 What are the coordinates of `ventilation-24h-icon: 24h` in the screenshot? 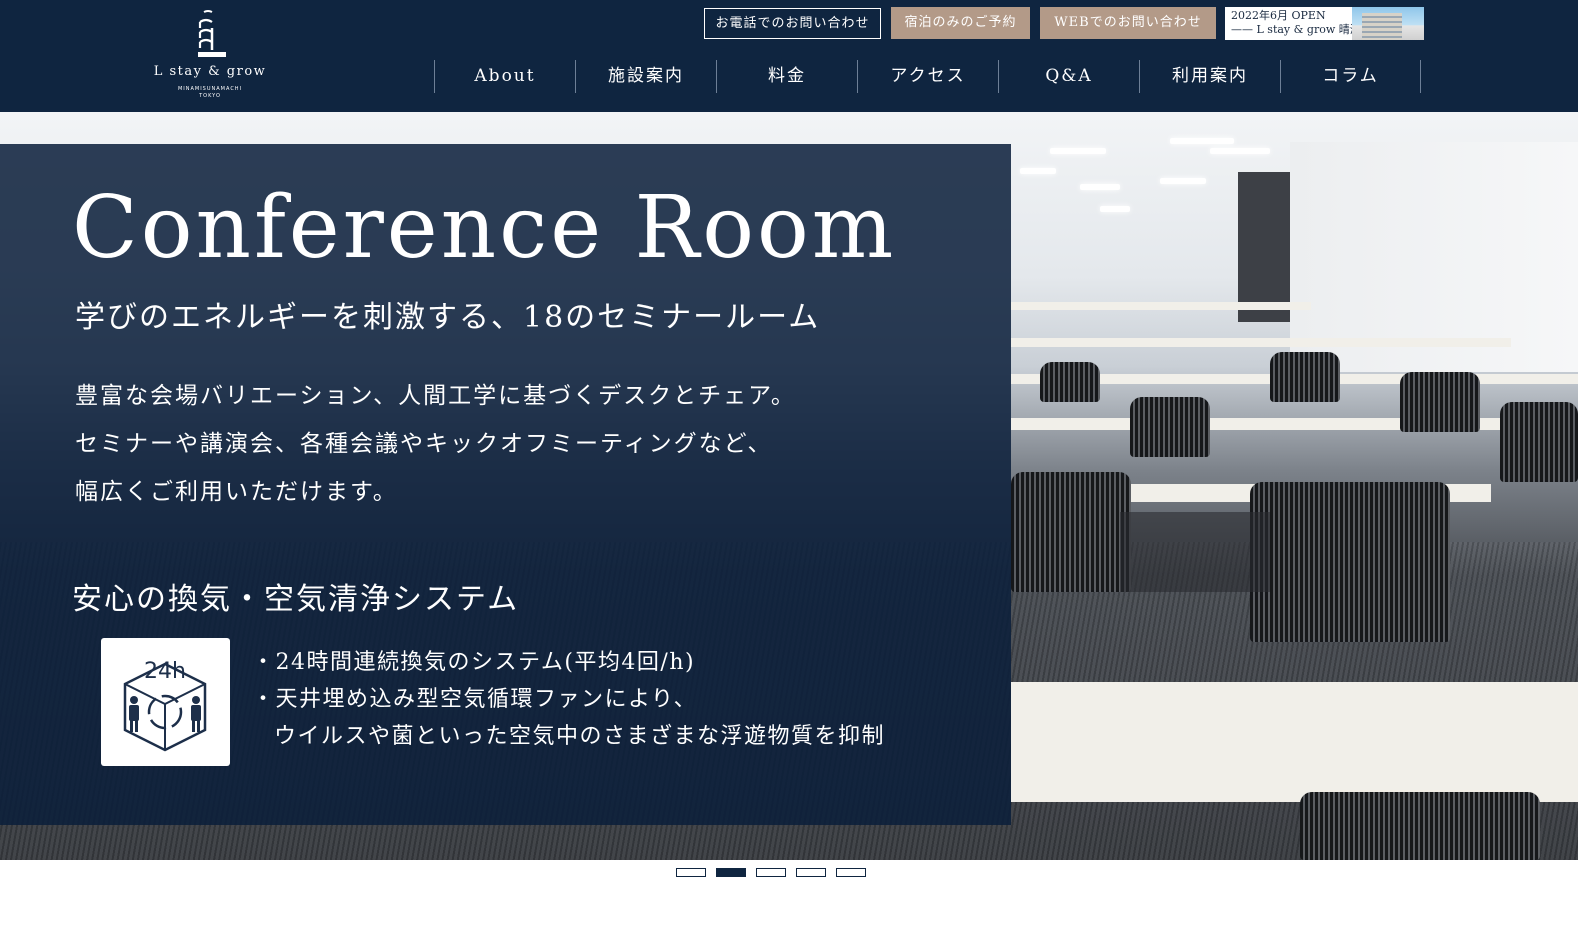 It's located at (165, 702).